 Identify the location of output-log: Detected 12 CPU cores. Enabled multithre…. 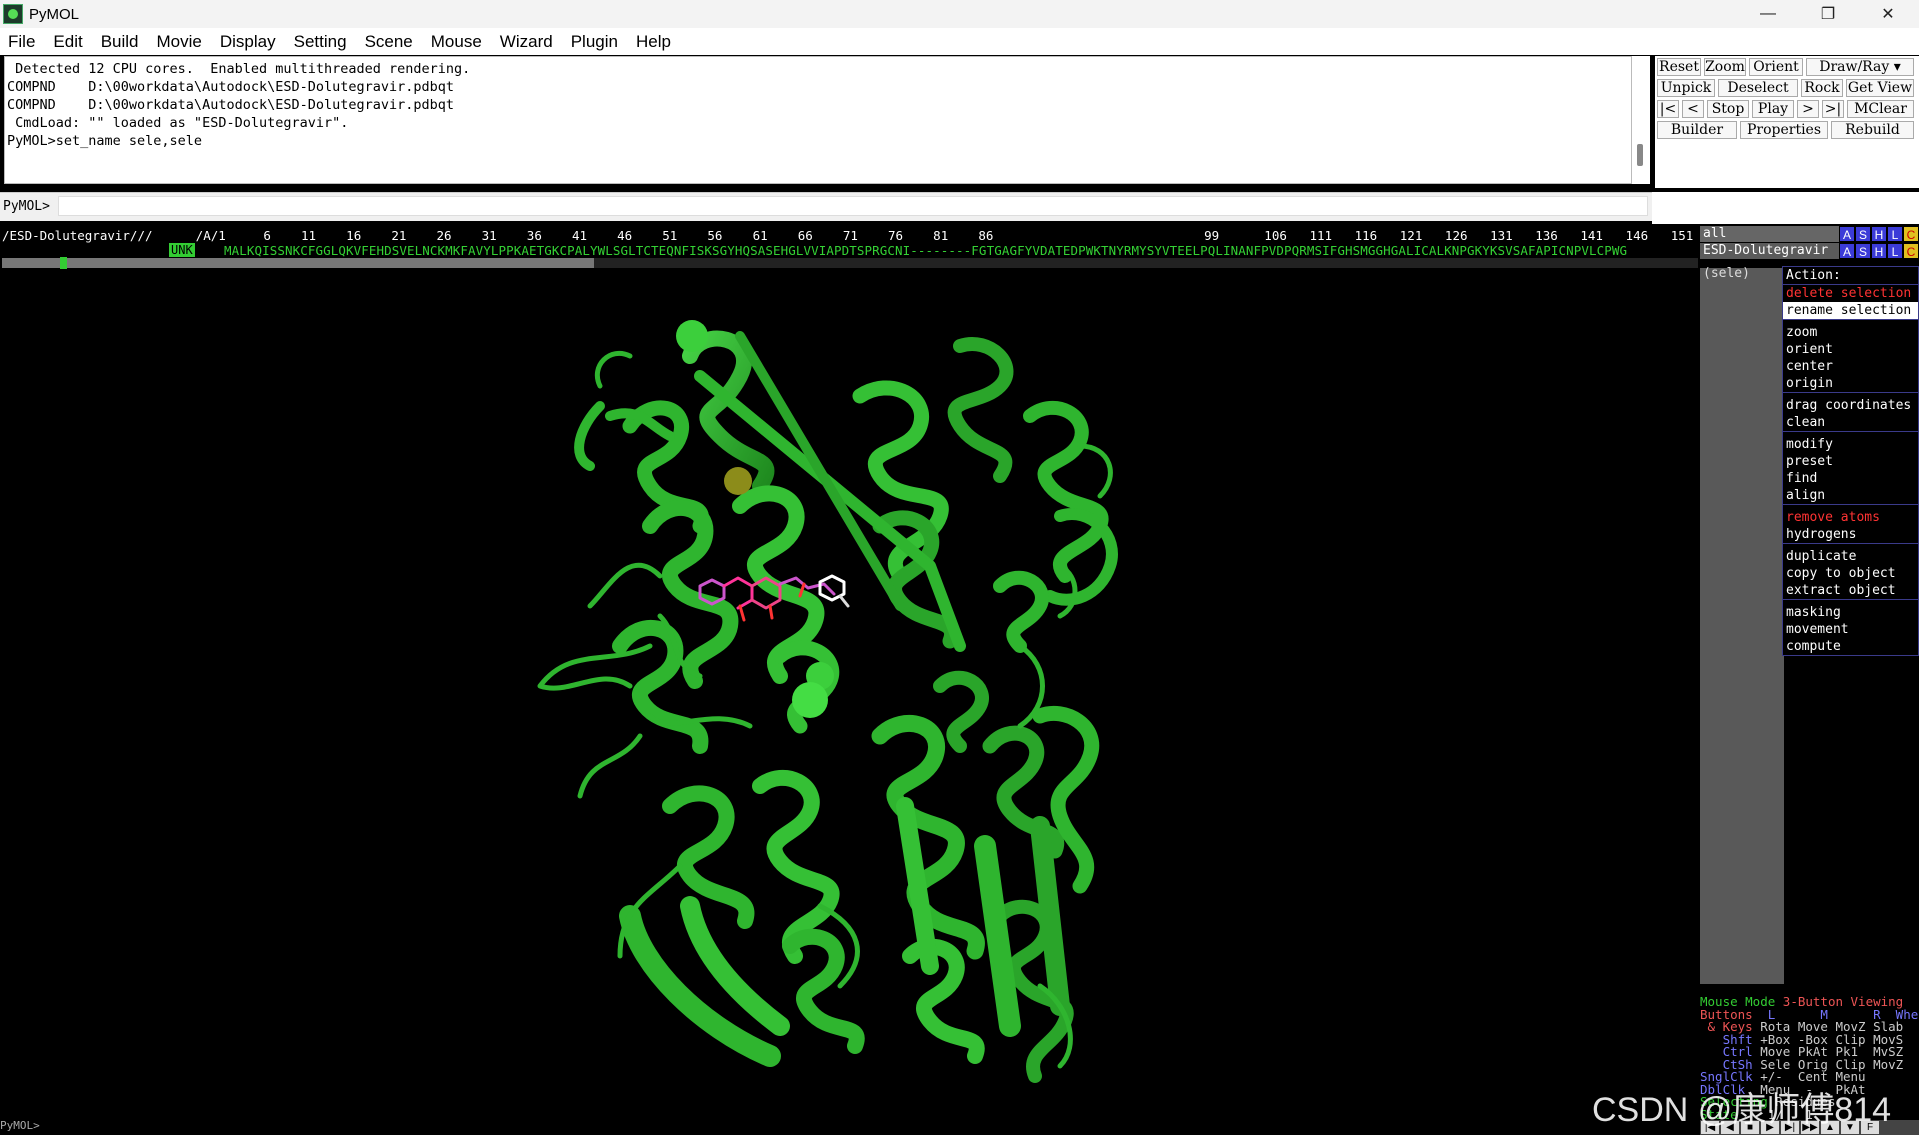
(818, 120).